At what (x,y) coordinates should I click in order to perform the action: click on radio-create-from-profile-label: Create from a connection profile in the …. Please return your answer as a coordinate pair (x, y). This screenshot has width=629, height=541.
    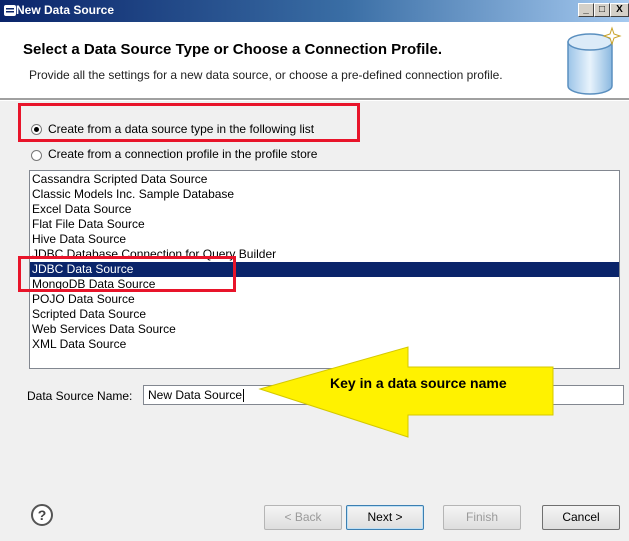
    Looking at the image, I should click on (182, 154).